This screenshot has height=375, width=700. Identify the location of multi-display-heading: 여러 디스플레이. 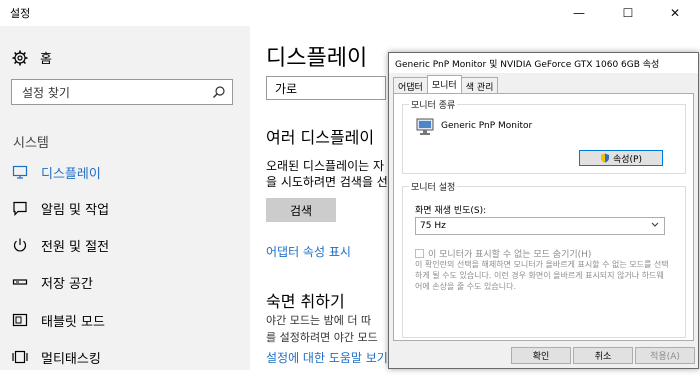
(320, 137).